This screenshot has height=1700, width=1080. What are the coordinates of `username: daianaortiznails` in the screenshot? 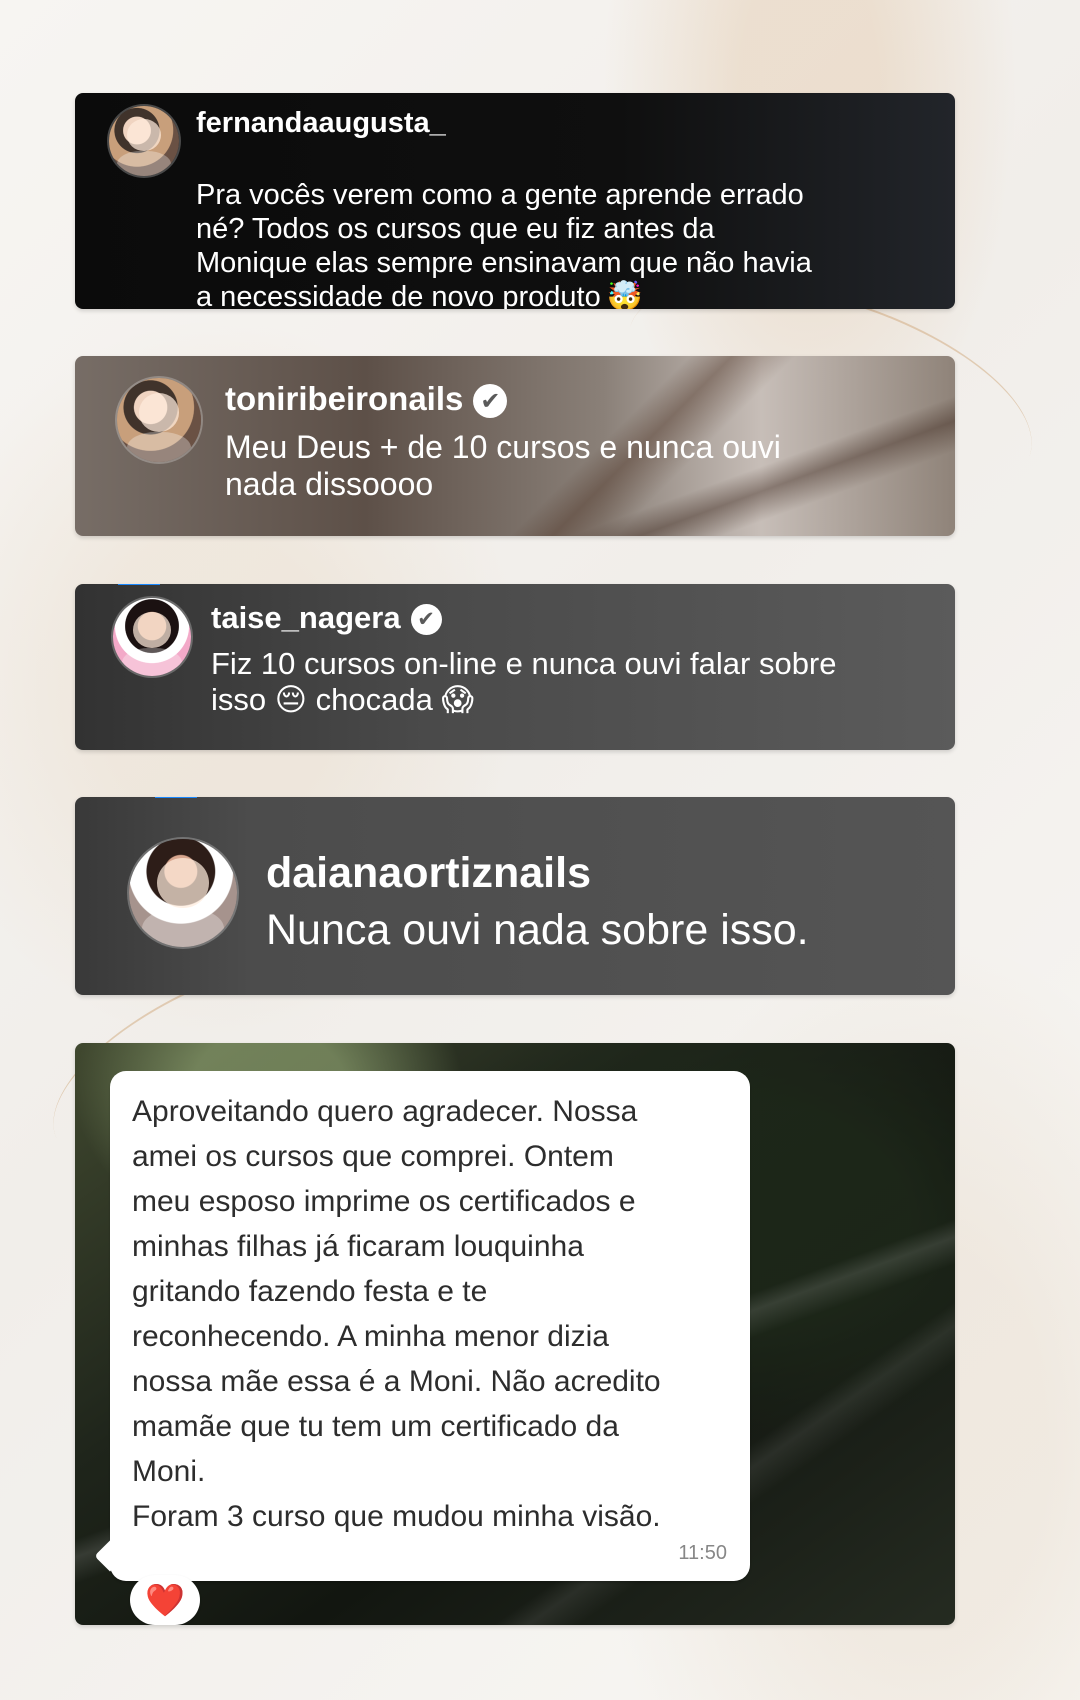 It's located at (428, 873).